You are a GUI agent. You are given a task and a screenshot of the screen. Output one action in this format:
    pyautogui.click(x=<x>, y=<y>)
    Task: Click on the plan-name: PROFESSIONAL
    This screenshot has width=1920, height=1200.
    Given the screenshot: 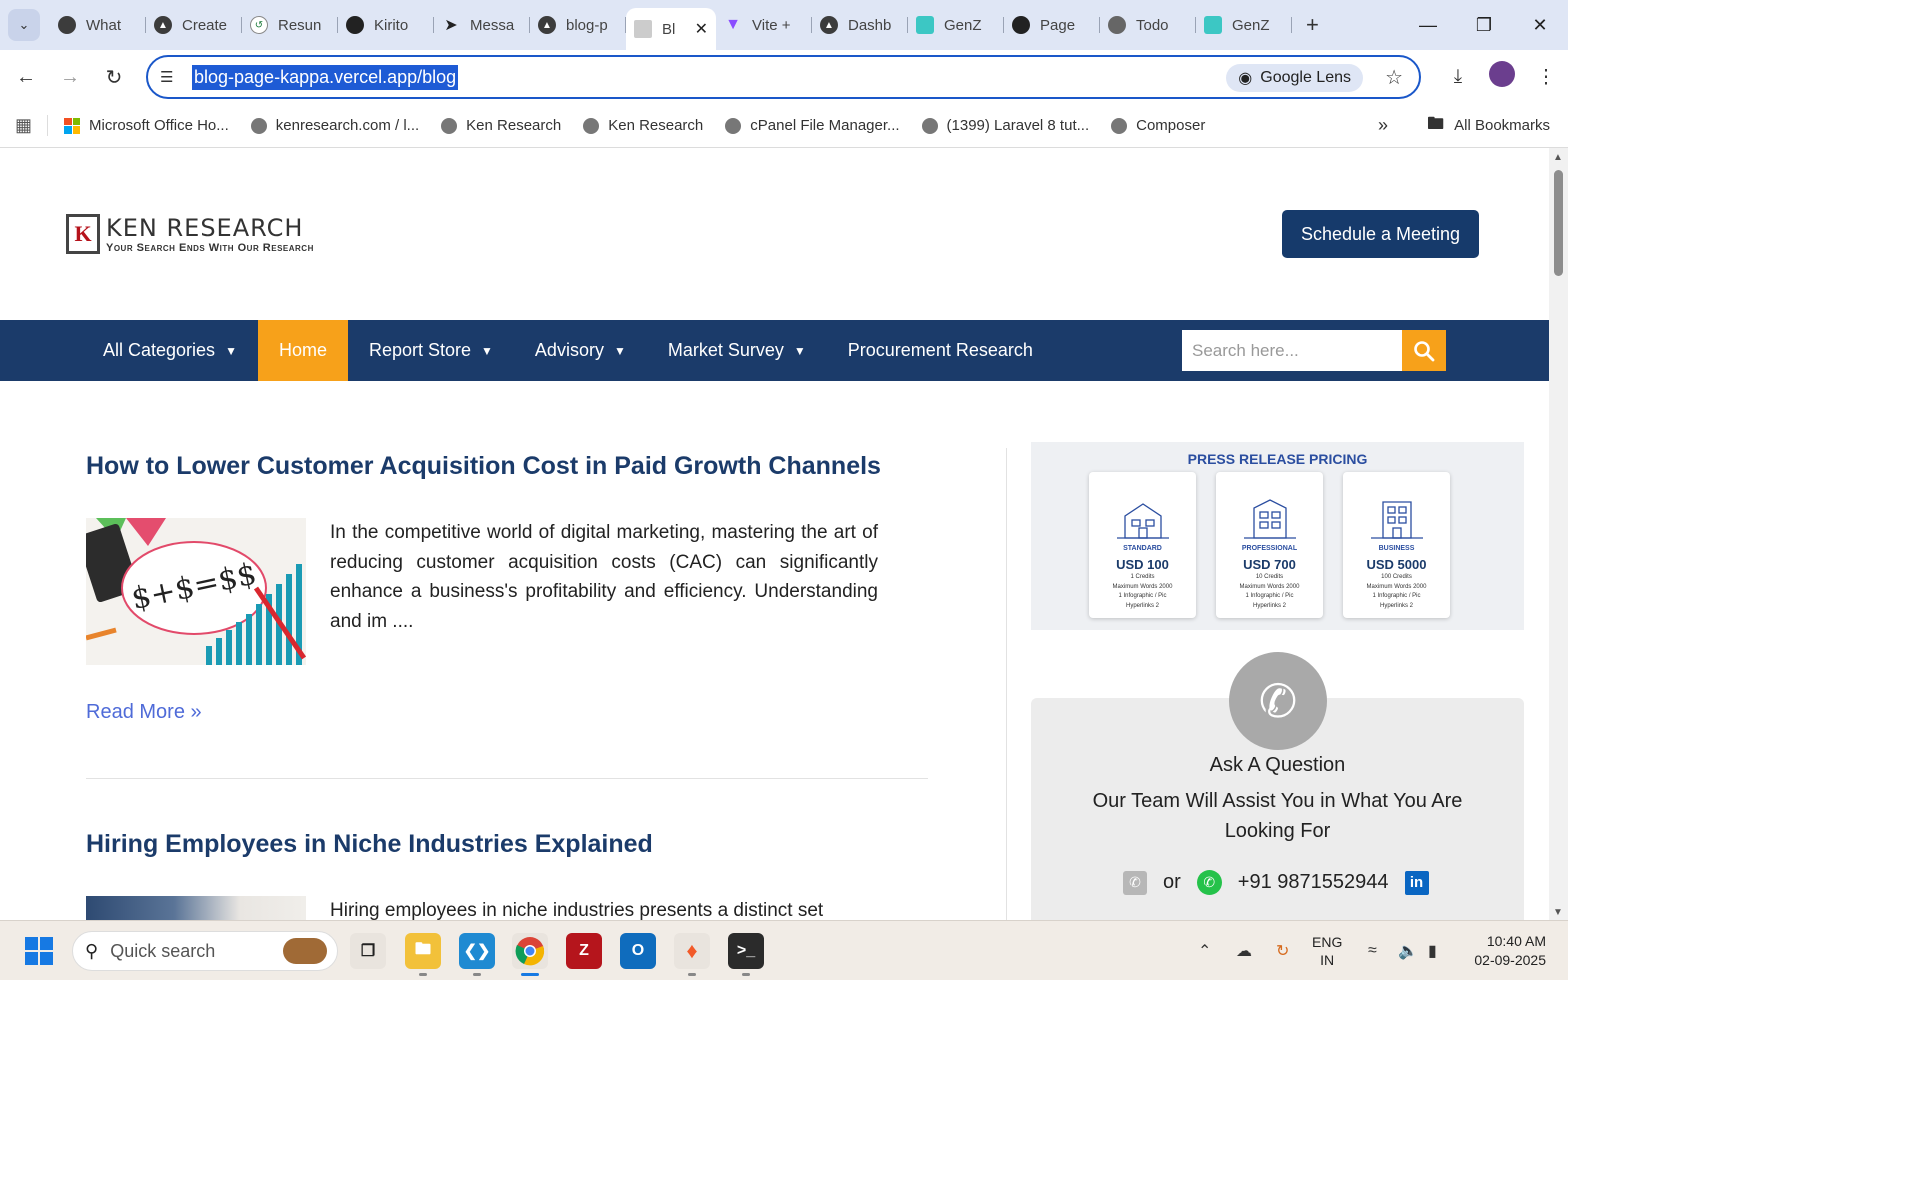 What is the action you would take?
    pyautogui.click(x=1269, y=548)
    